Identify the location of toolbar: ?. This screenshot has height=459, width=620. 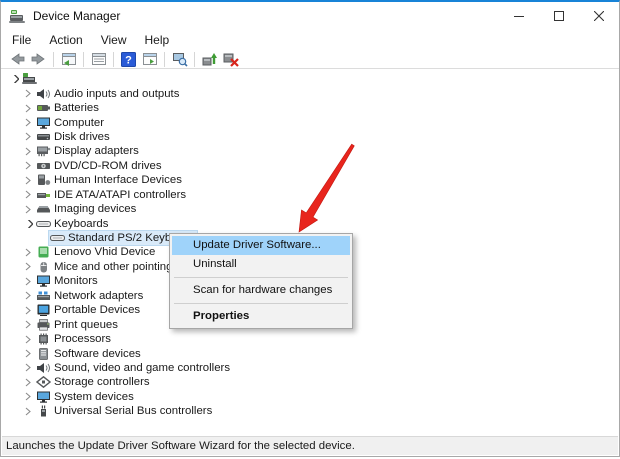
(310, 59).